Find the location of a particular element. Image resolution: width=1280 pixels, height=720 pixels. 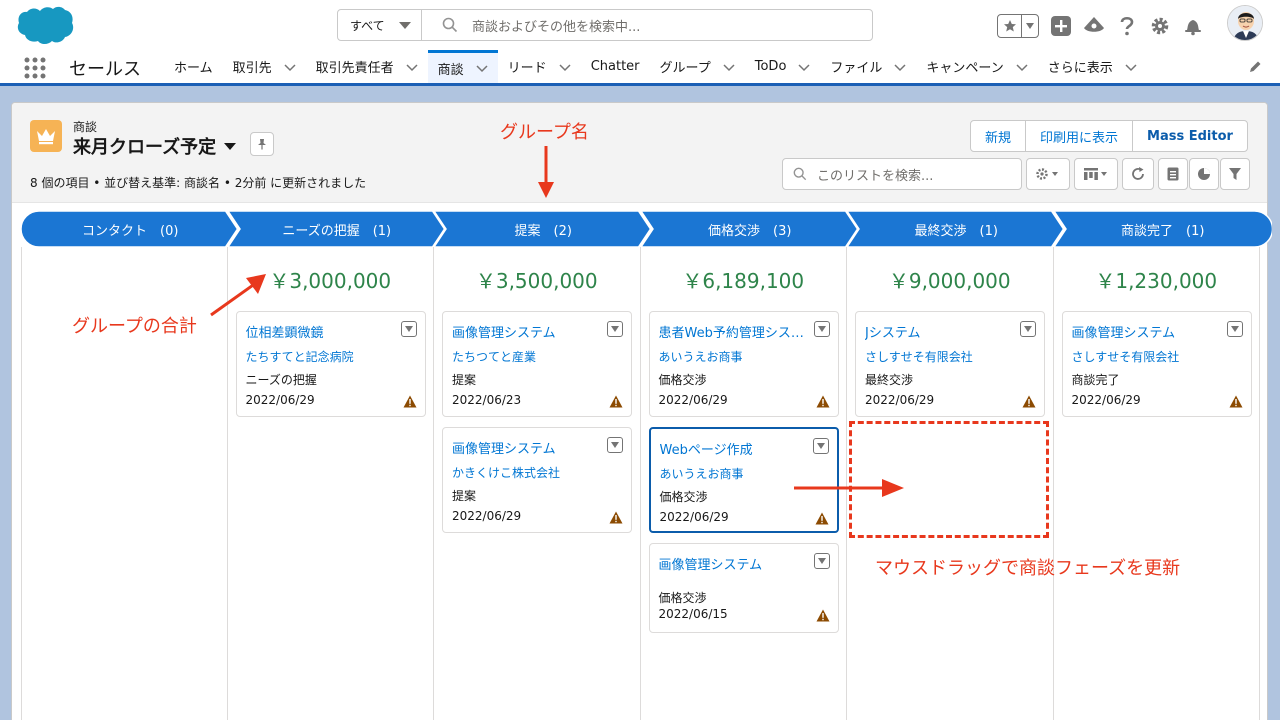

account-name-link: たちすてと記念病院 is located at coordinates (300, 356).